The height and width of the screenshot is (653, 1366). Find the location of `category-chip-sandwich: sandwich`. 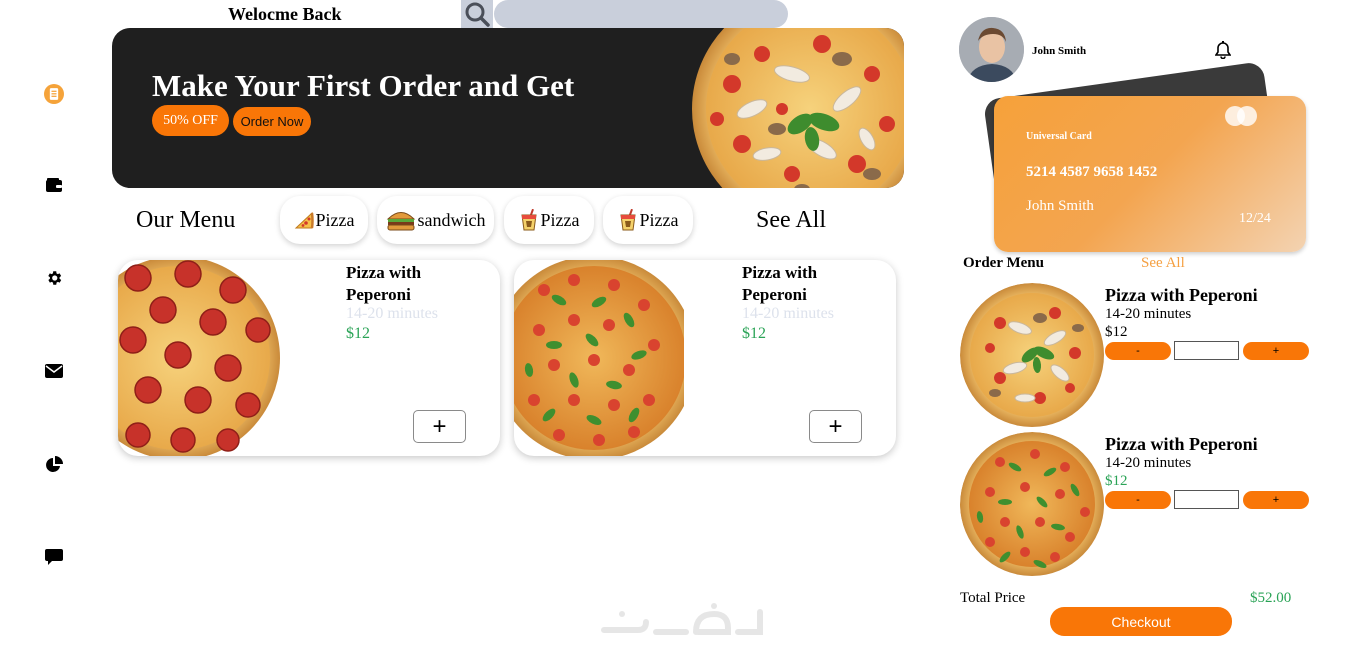

category-chip-sandwich: sandwich is located at coordinates (435, 220).